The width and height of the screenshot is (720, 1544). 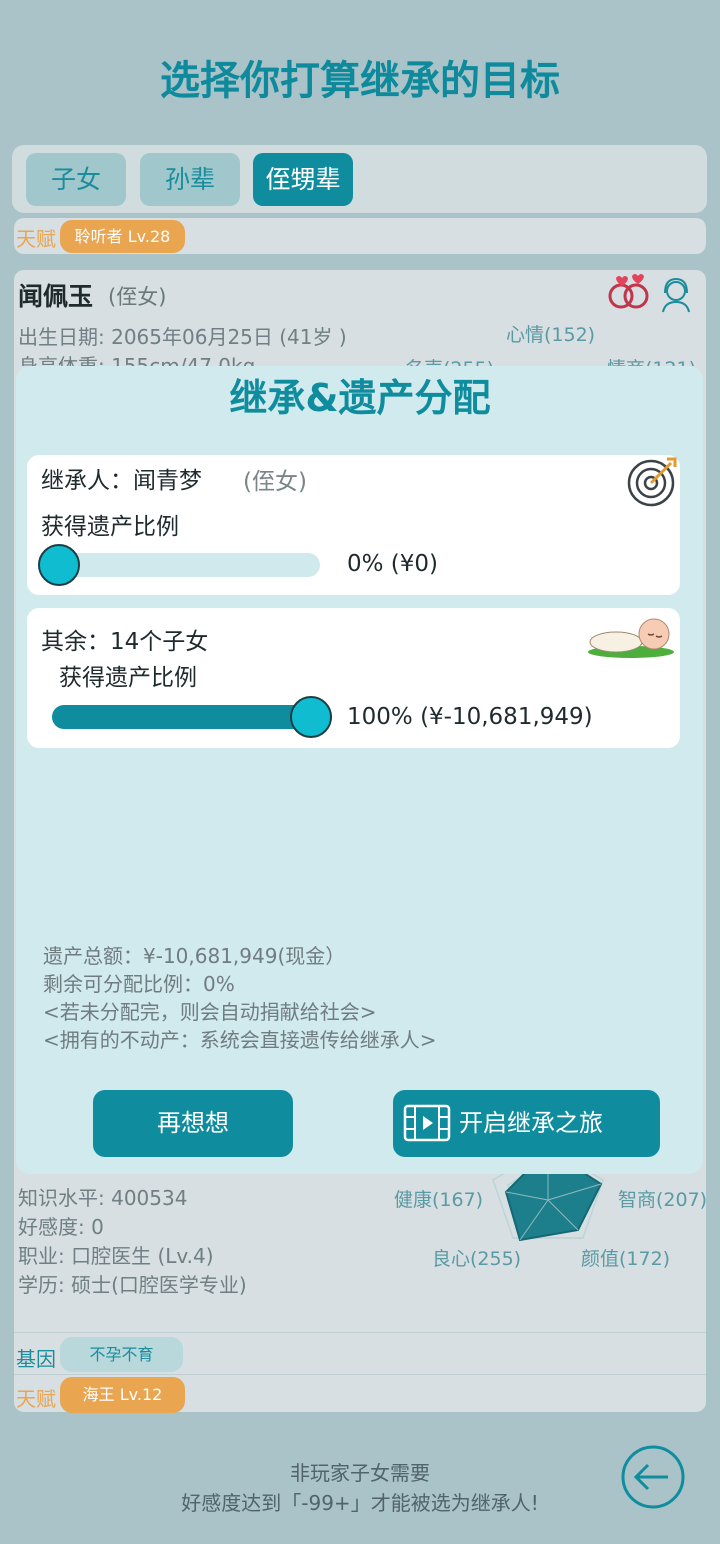 I want to click on person-name: 闻佩玉, so click(x=56, y=296).